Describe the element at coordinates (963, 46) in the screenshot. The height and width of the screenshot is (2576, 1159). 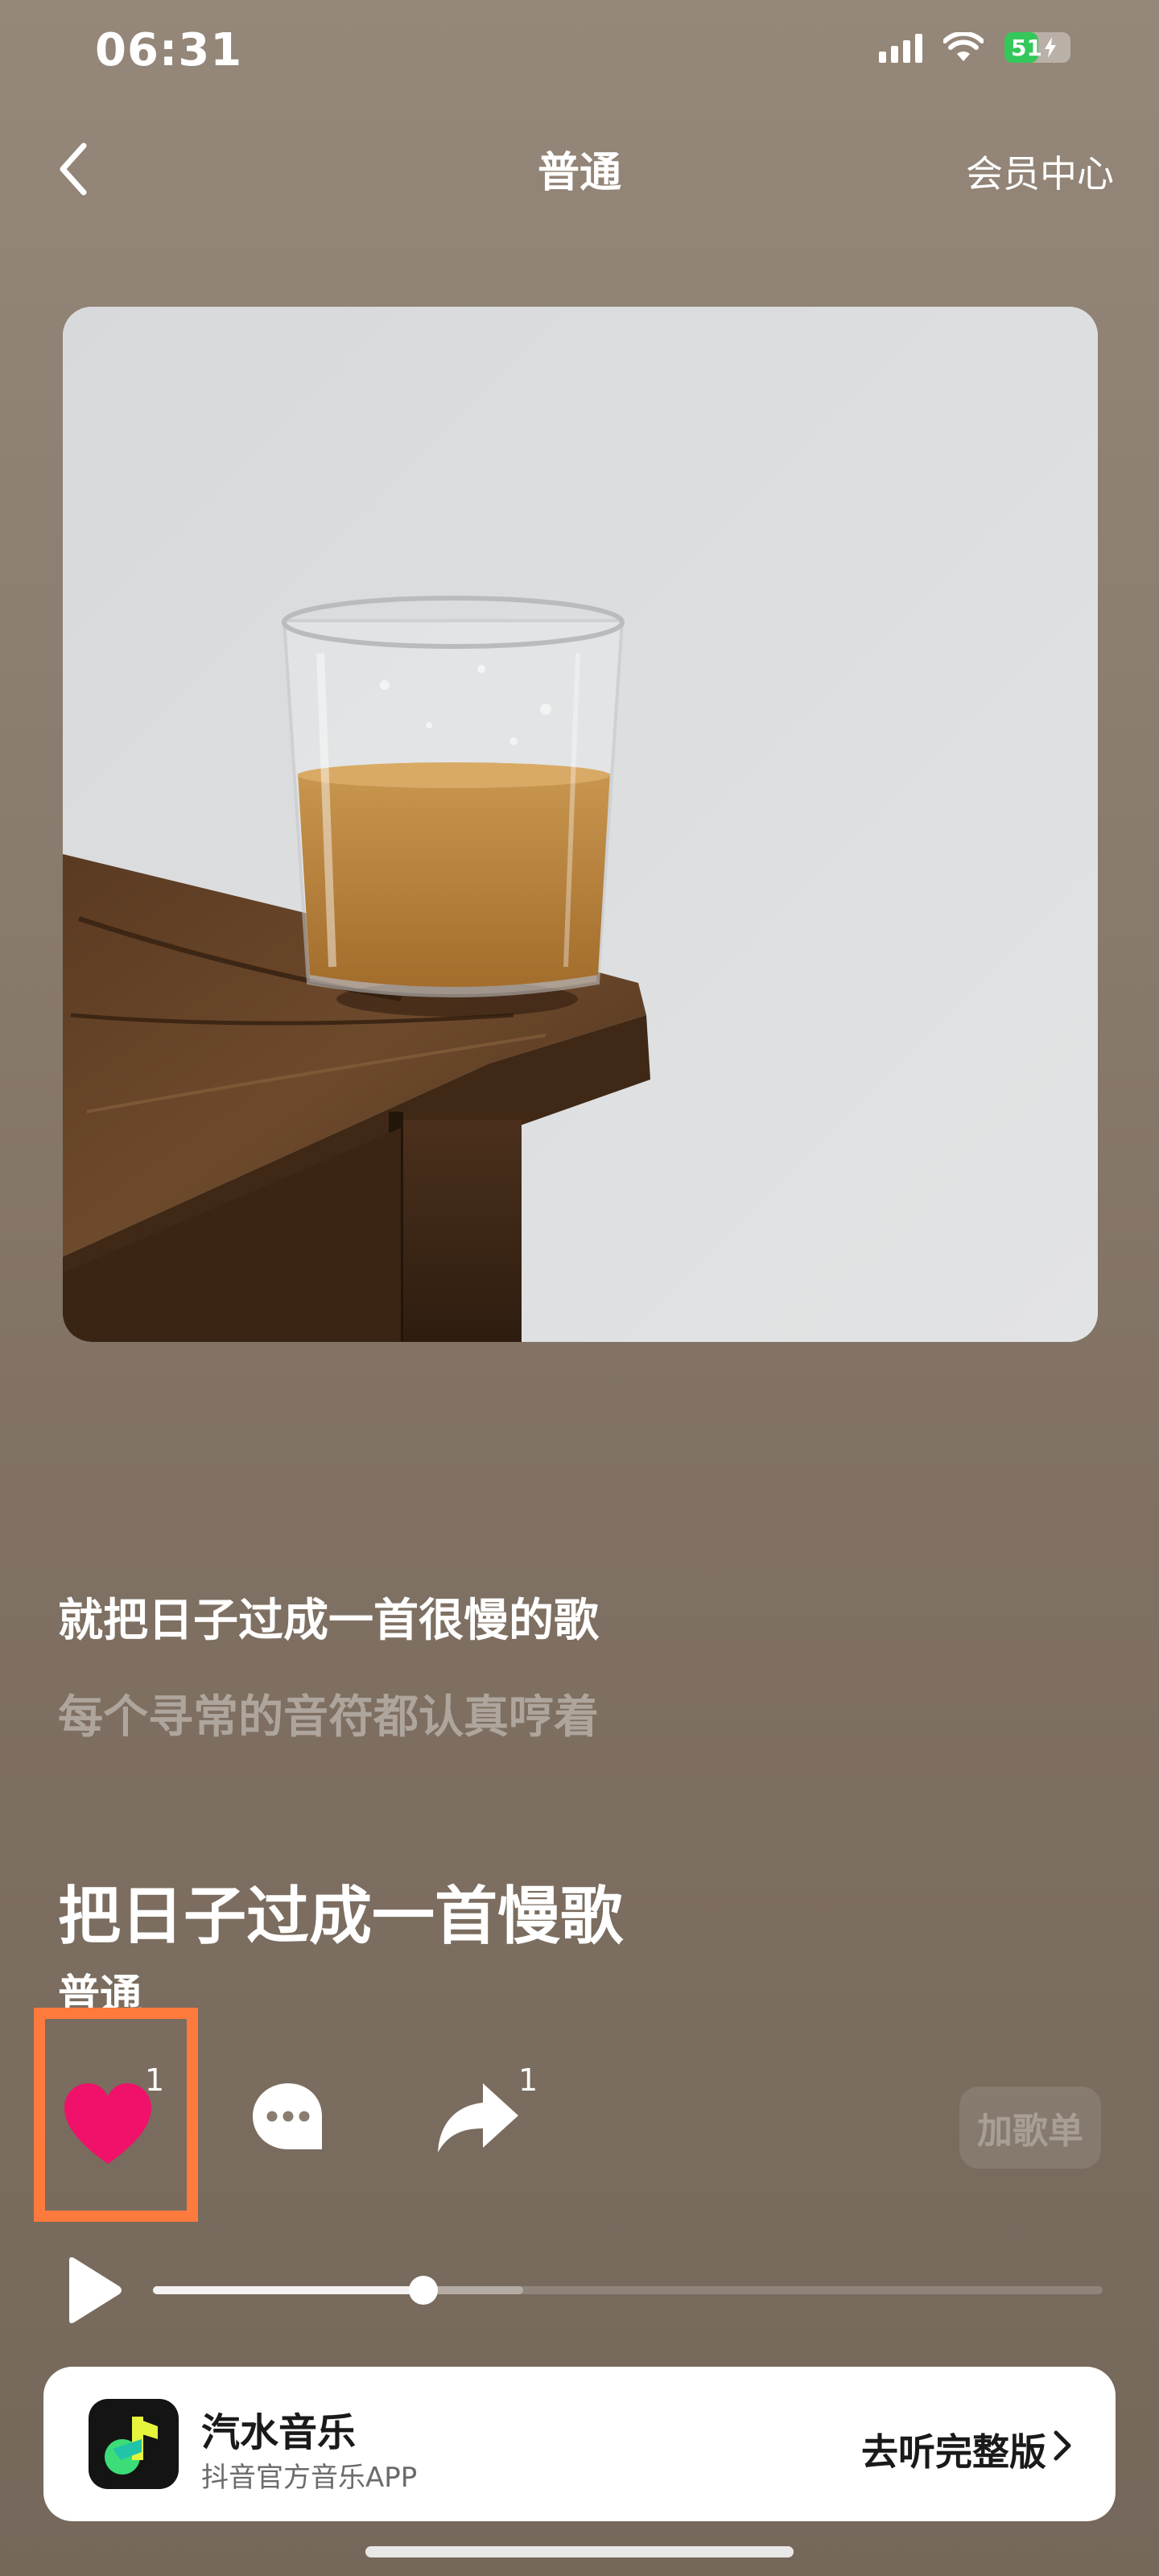
I see `wifi-icon` at that location.